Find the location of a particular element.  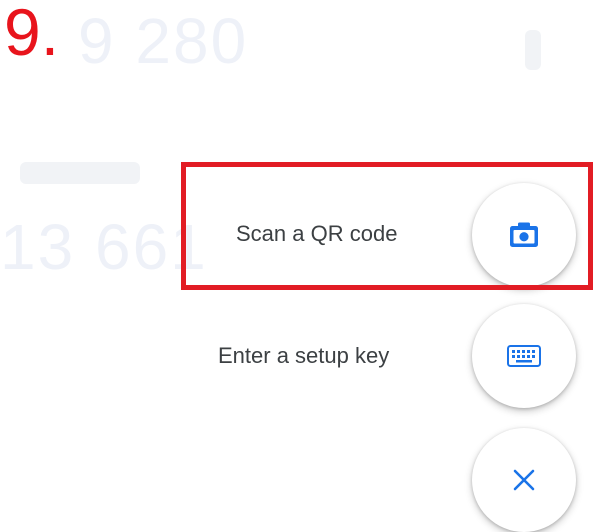

setup-key-label: Enter a setup key is located at coordinates (303, 356).